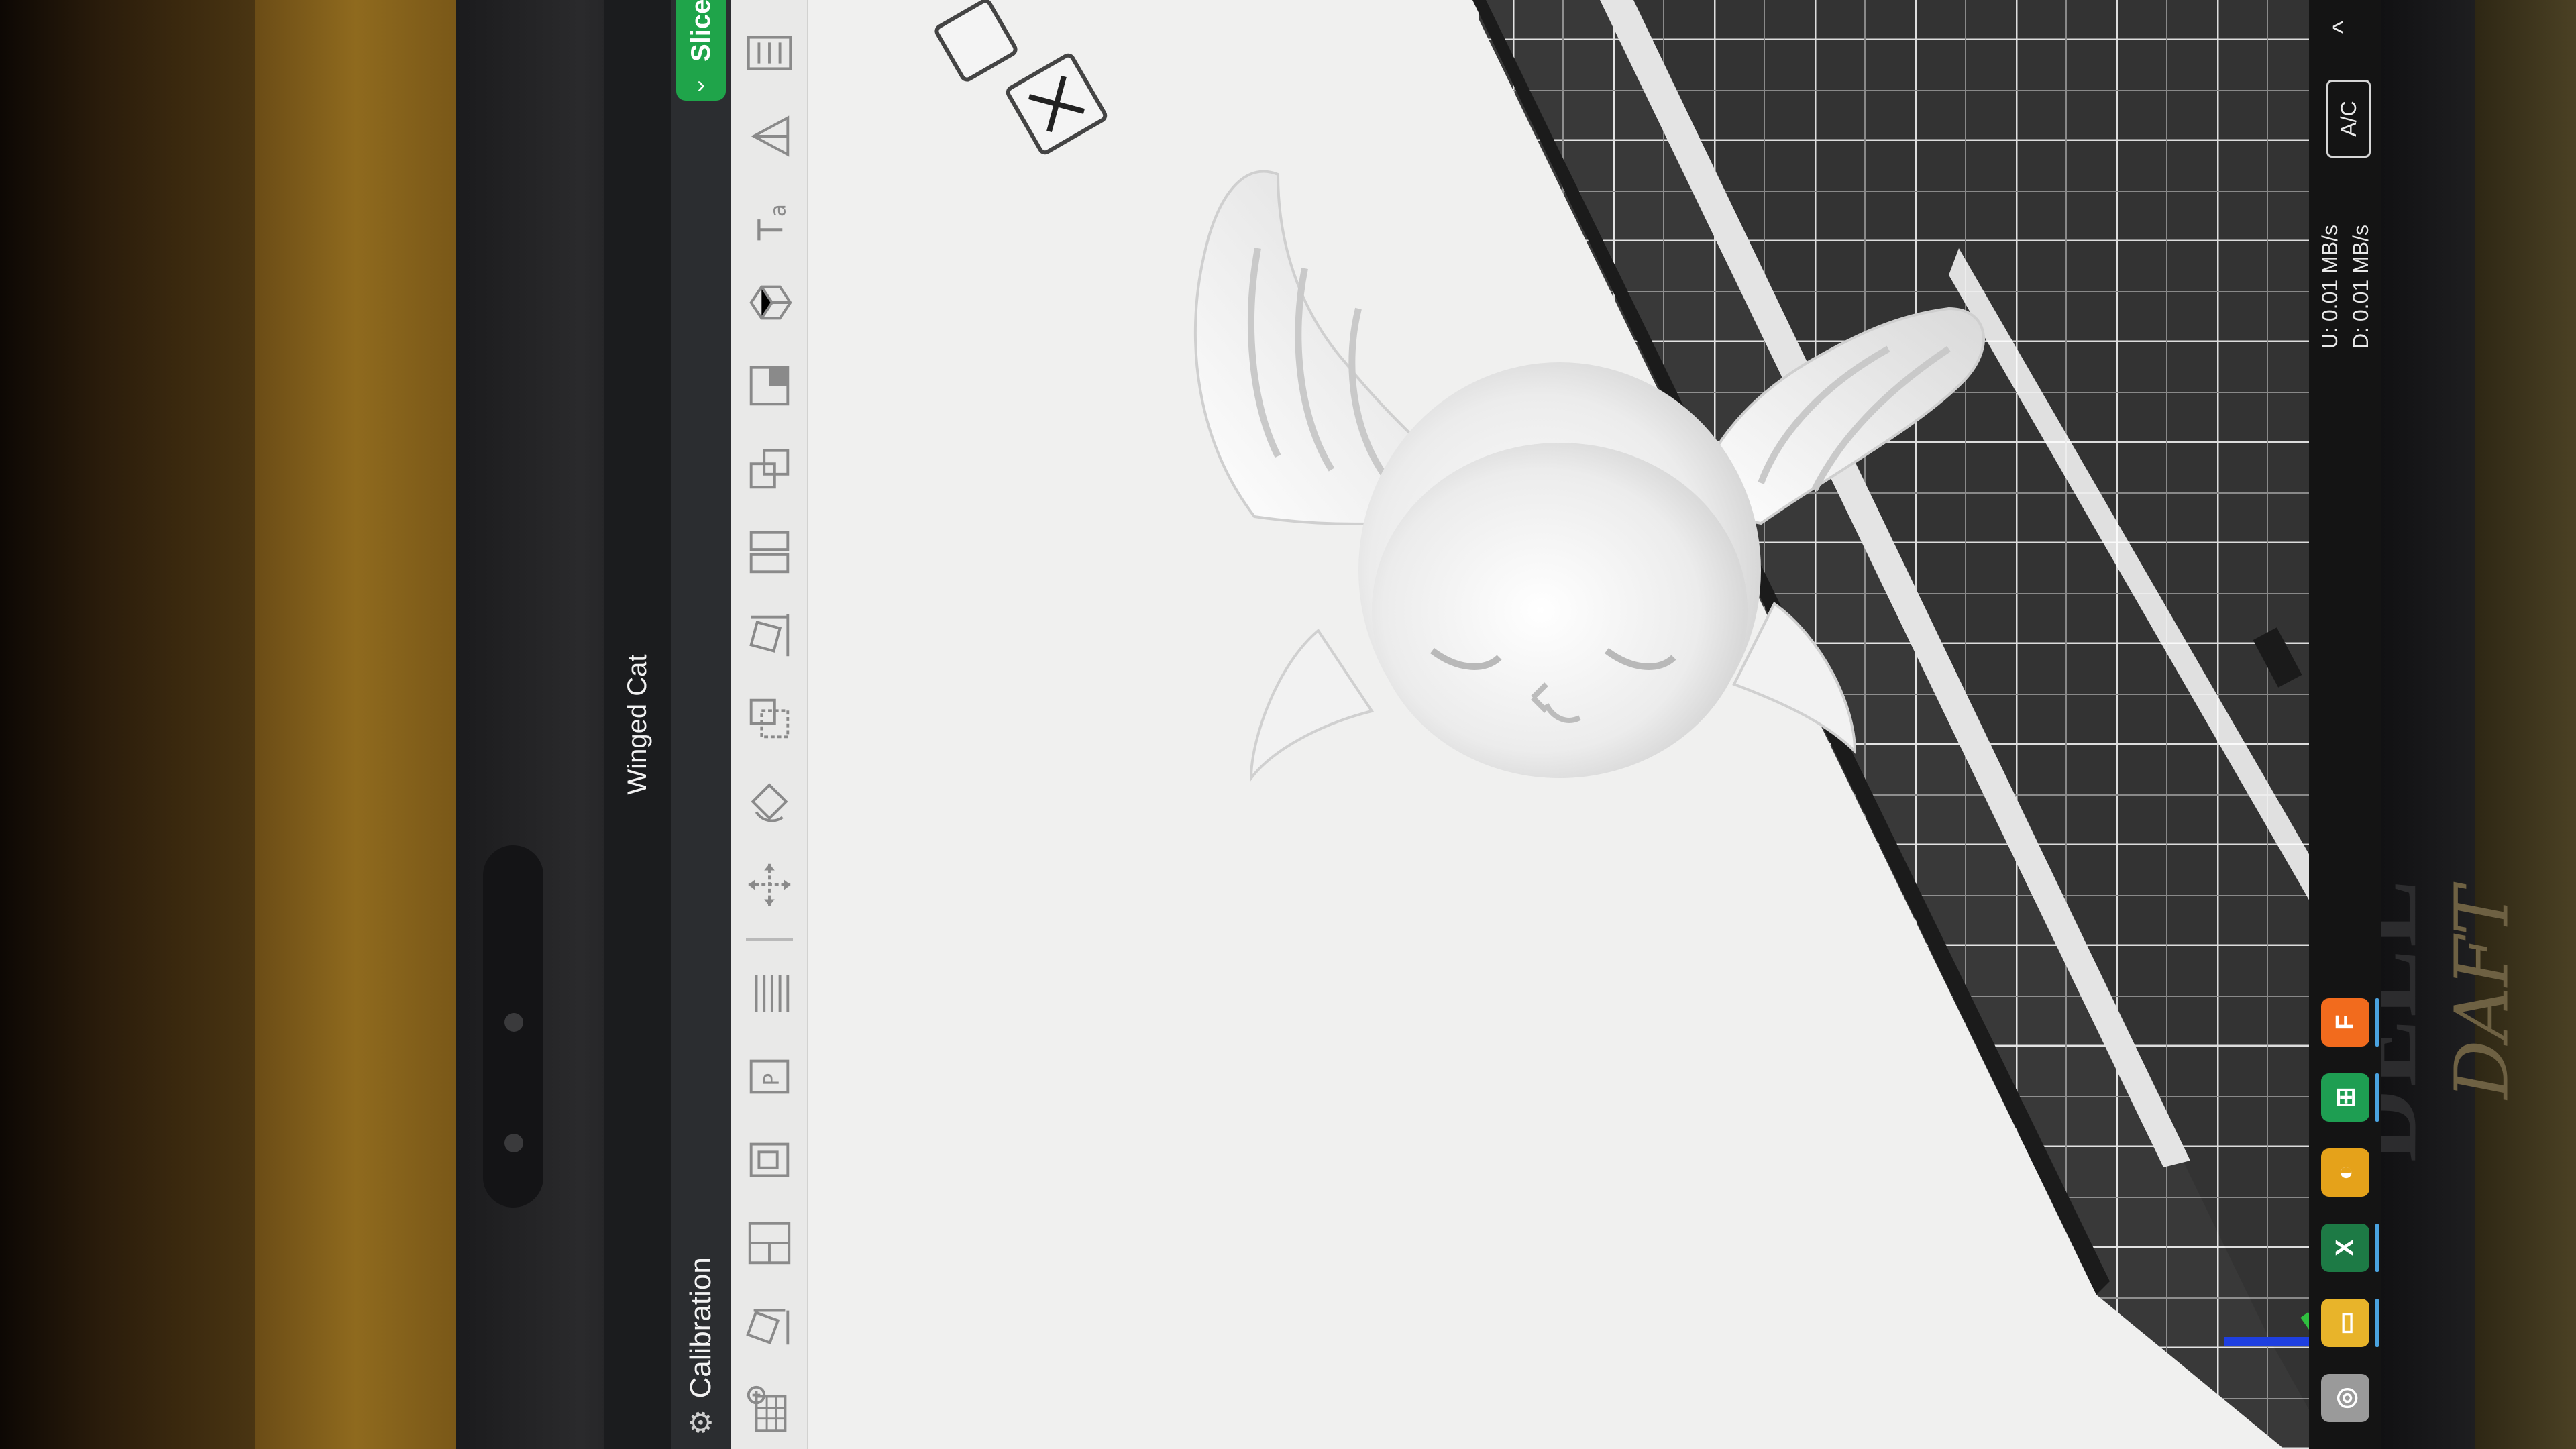 The height and width of the screenshot is (1449, 2576). I want to click on cut-icon, so click(769, 469).